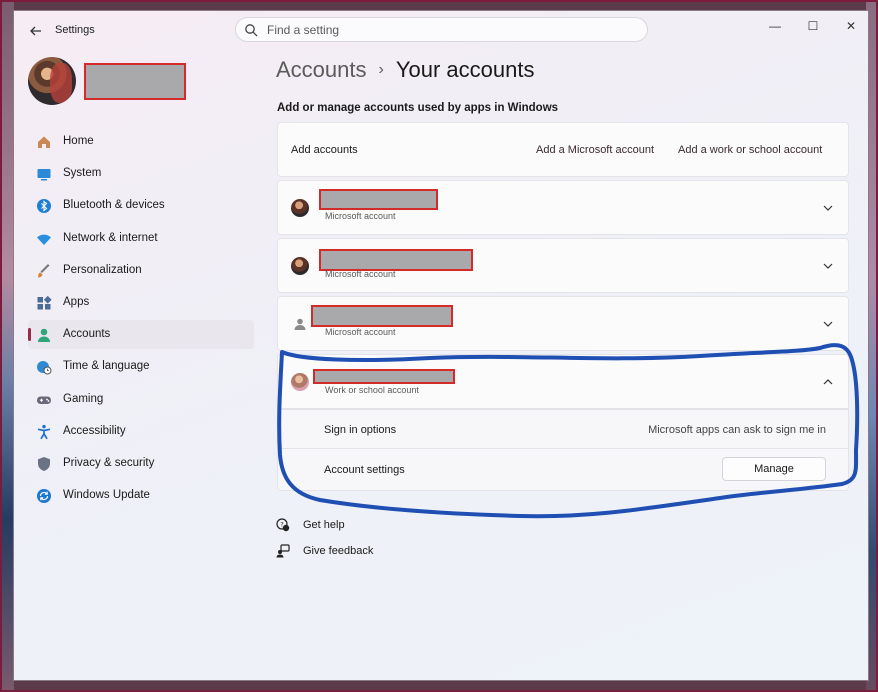 The width and height of the screenshot is (878, 692). I want to click on sidebar-item-privacy-security: Privacy & security, so click(141, 463).